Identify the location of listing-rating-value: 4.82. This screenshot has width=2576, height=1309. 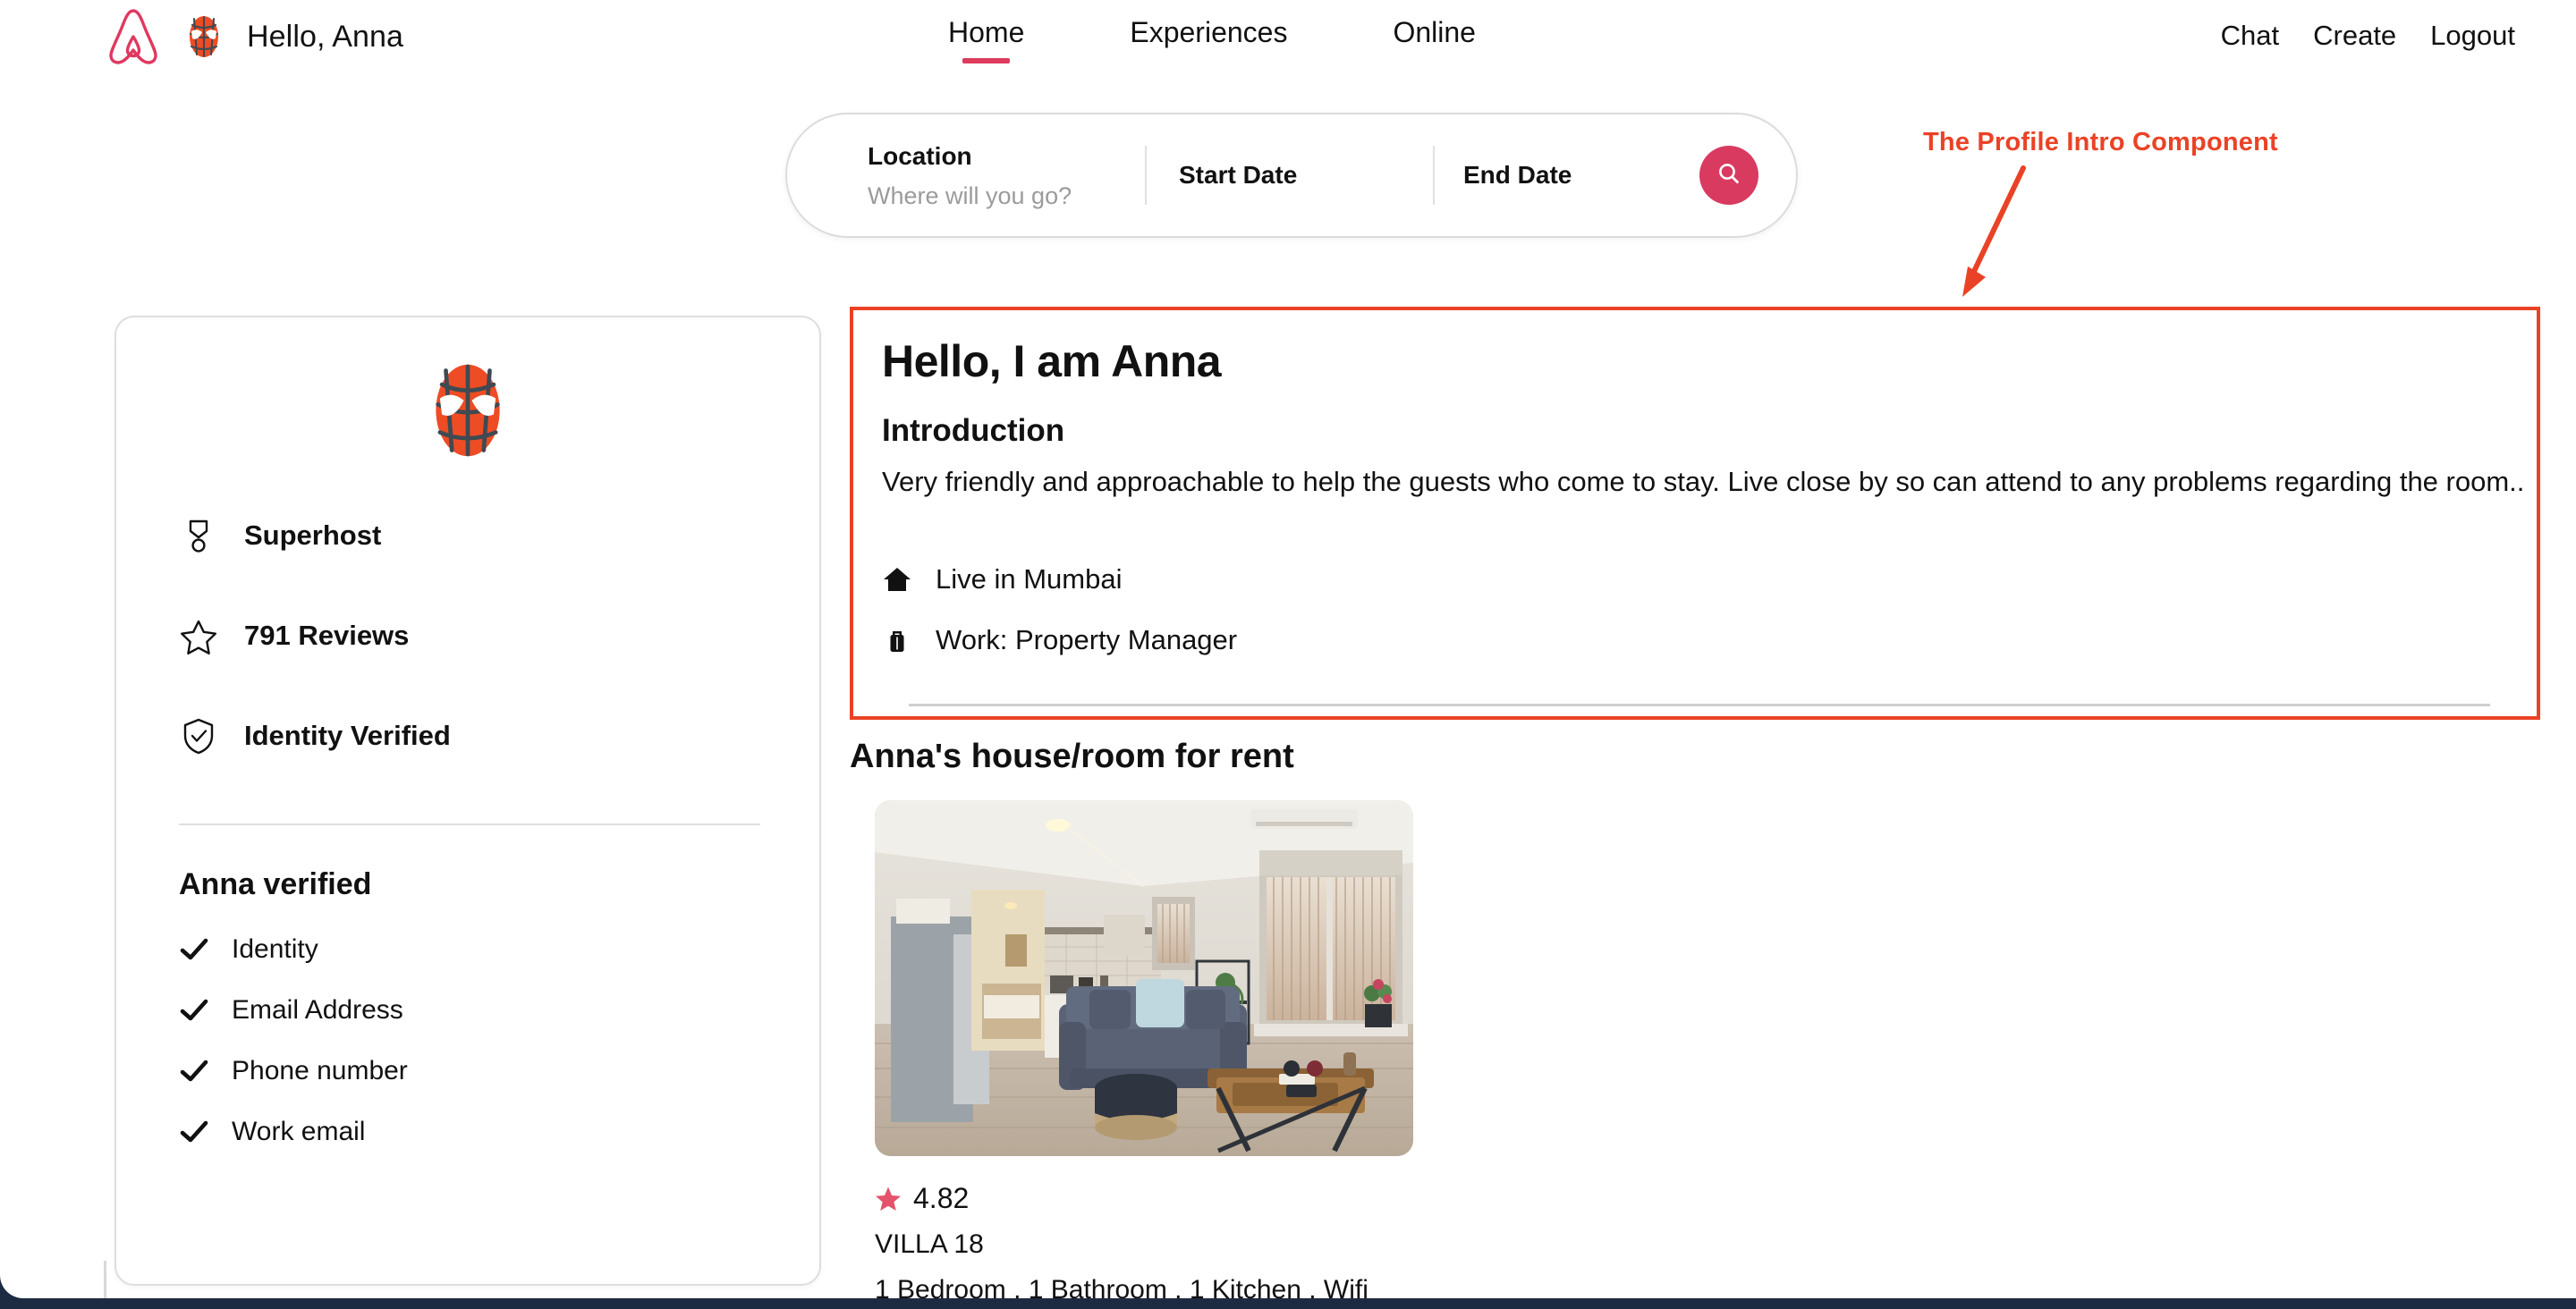
(941, 1198).